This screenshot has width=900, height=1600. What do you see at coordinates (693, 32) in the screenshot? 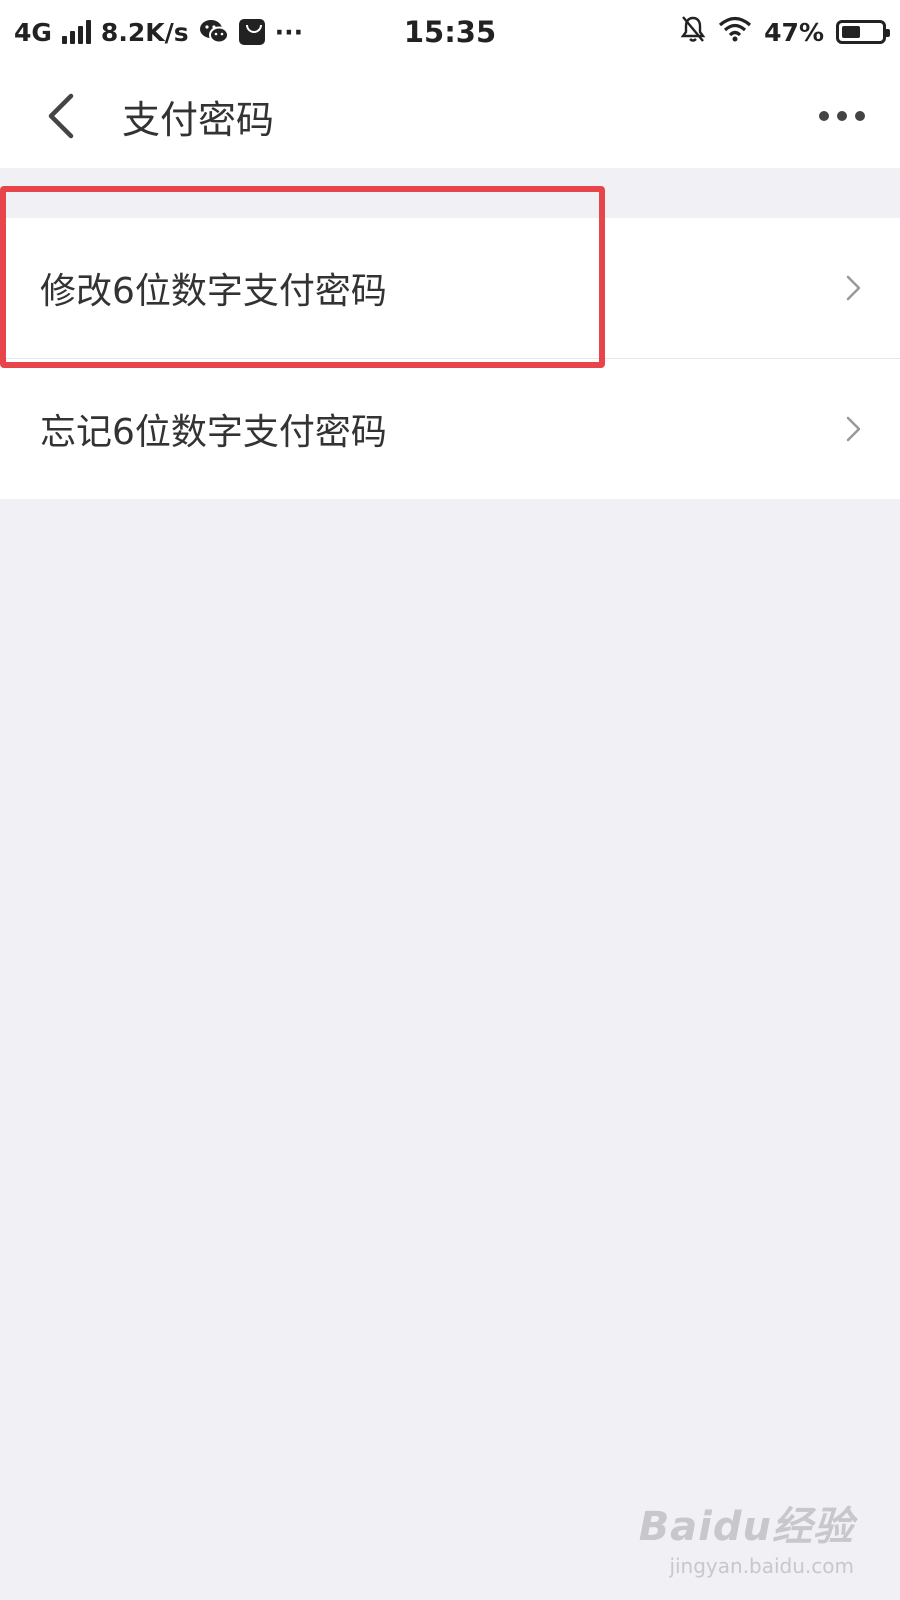
I see `mute-bell-icon` at bounding box center [693, 32].